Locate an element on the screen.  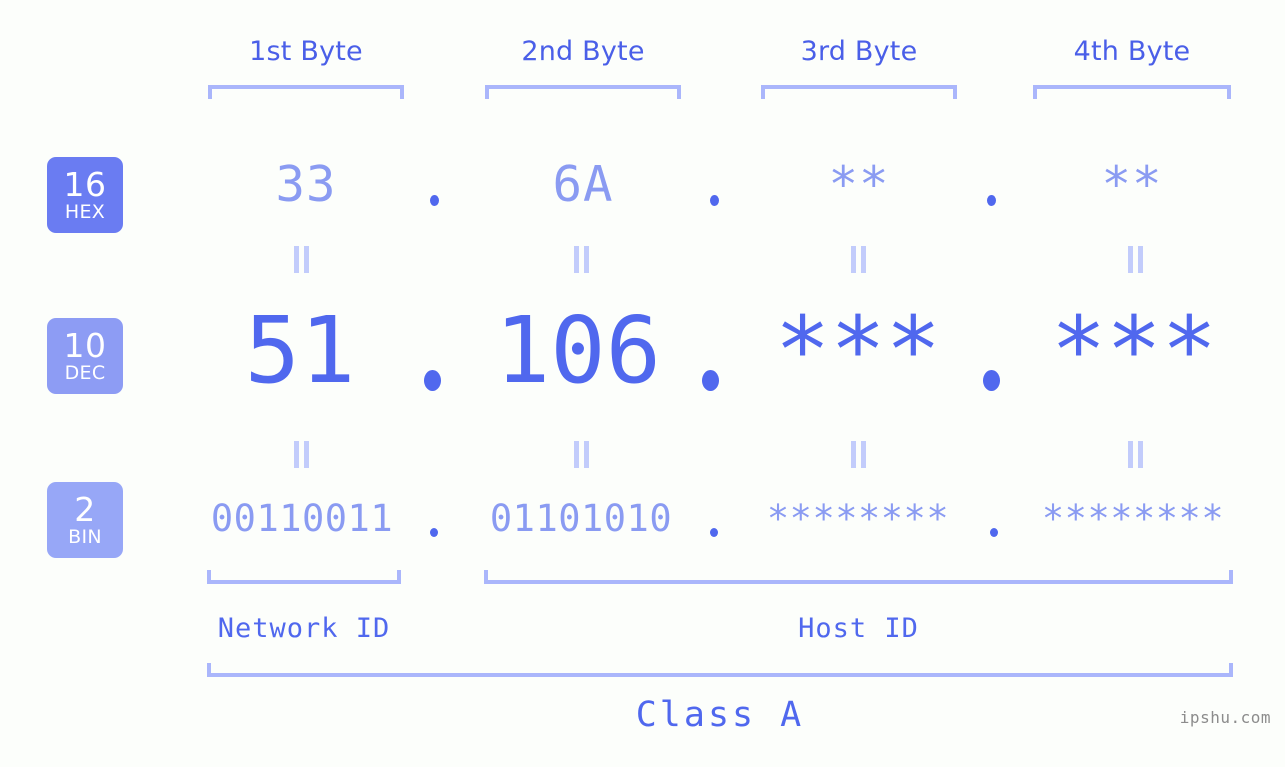
class-bracket is located at coordinates (720, 670).